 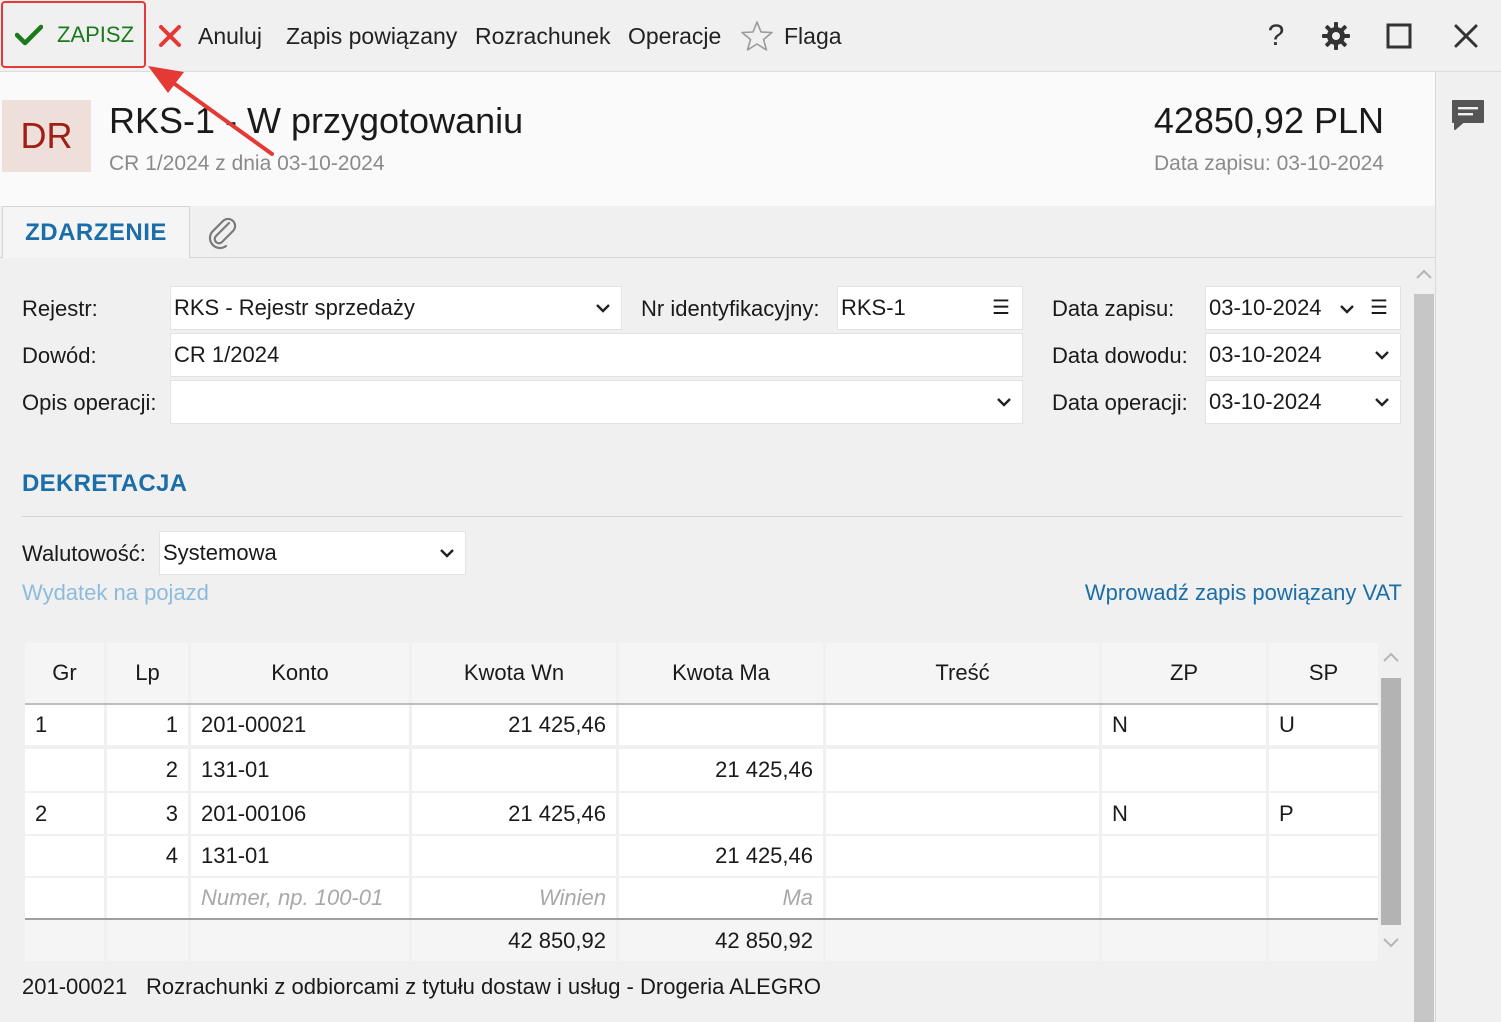 What do you see at coordinates (210, 36) in the screenshot?
I see `cancel-button: Anuluj` at bounding box center [210, 36].